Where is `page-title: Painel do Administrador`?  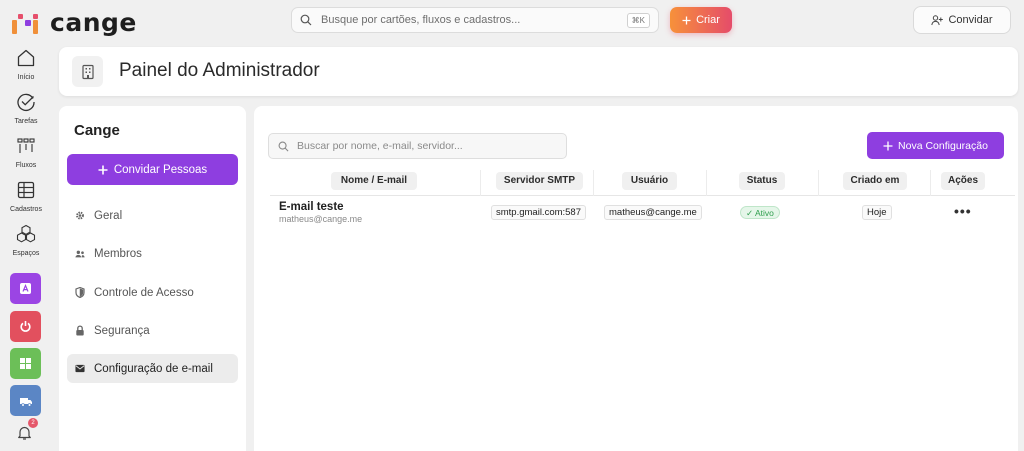 page-title: Painel do Administrador is located at coordinates (219, 70).